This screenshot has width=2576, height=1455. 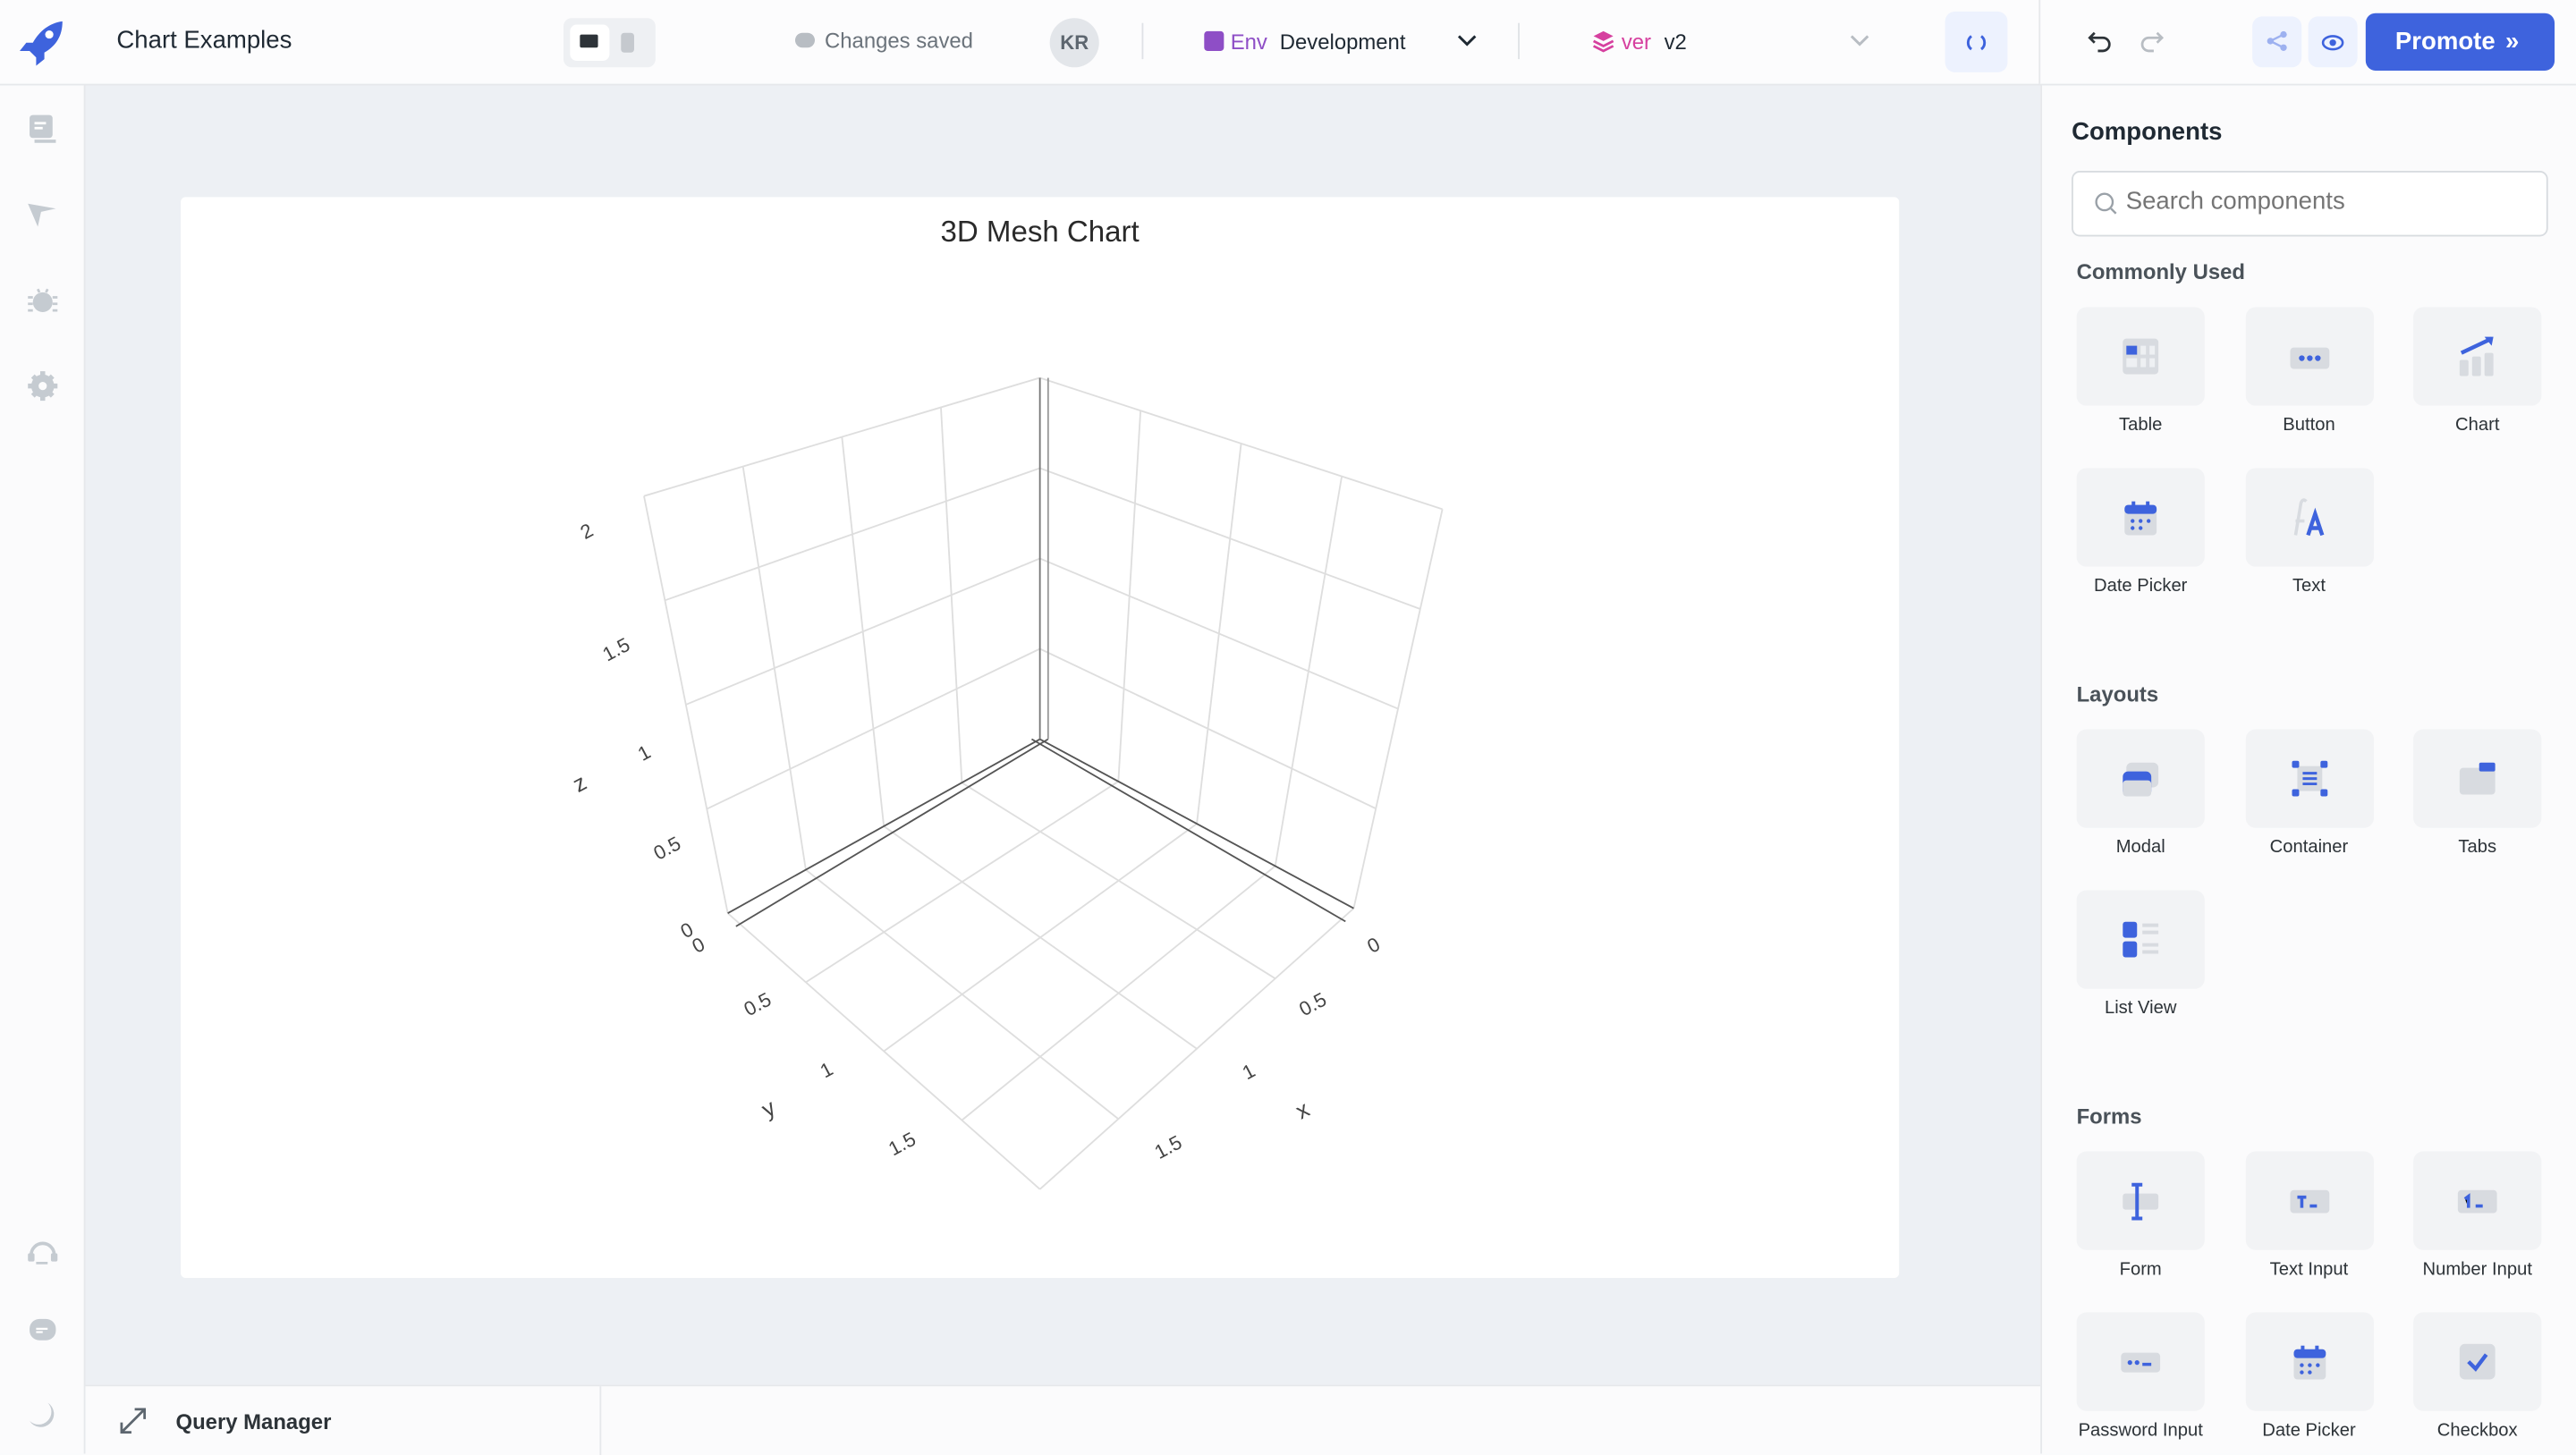 I want to click on component-container: Container, so click(x=2309, y=793).